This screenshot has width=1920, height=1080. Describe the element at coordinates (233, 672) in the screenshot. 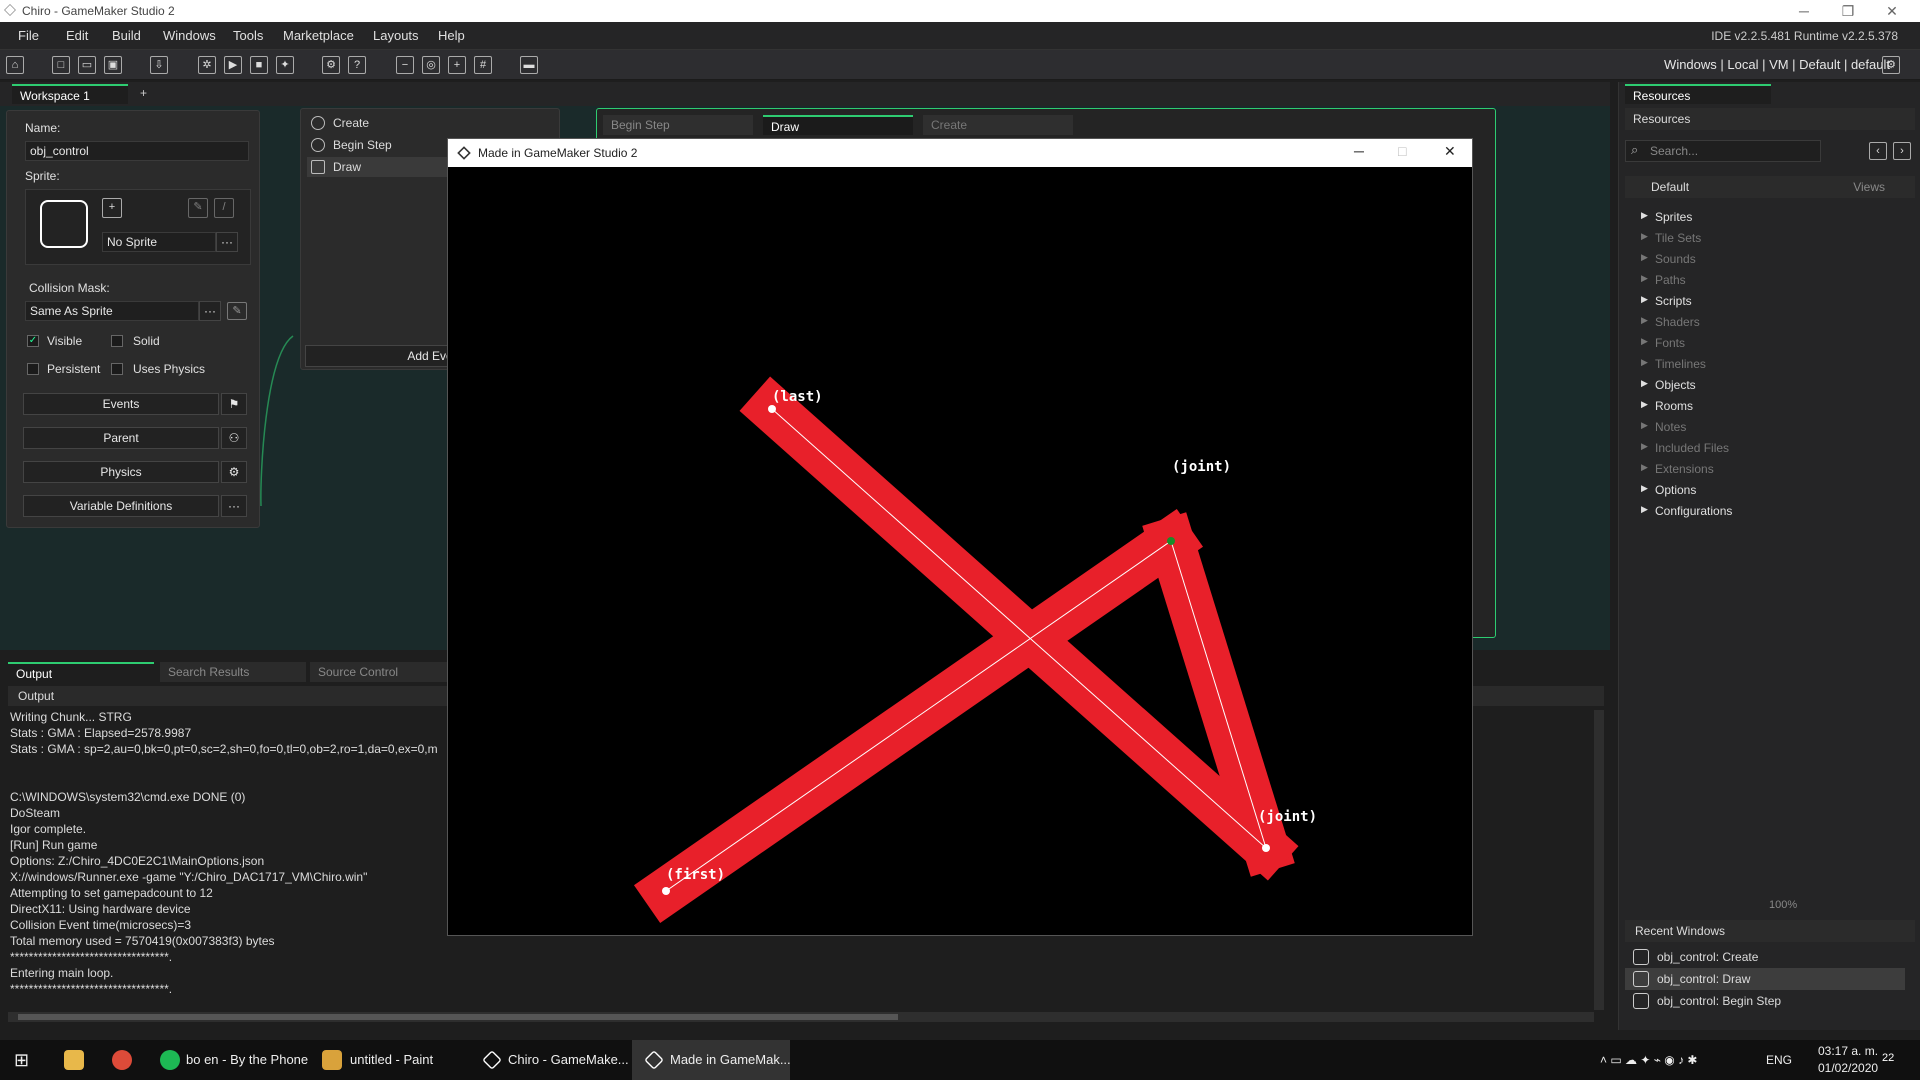

I see `tab-search-results: Search Results` at that location.